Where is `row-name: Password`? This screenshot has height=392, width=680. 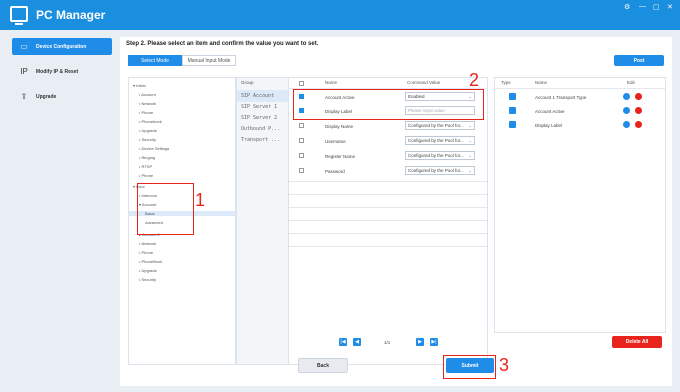
row-name: Password is located at coordinates (335, 171).